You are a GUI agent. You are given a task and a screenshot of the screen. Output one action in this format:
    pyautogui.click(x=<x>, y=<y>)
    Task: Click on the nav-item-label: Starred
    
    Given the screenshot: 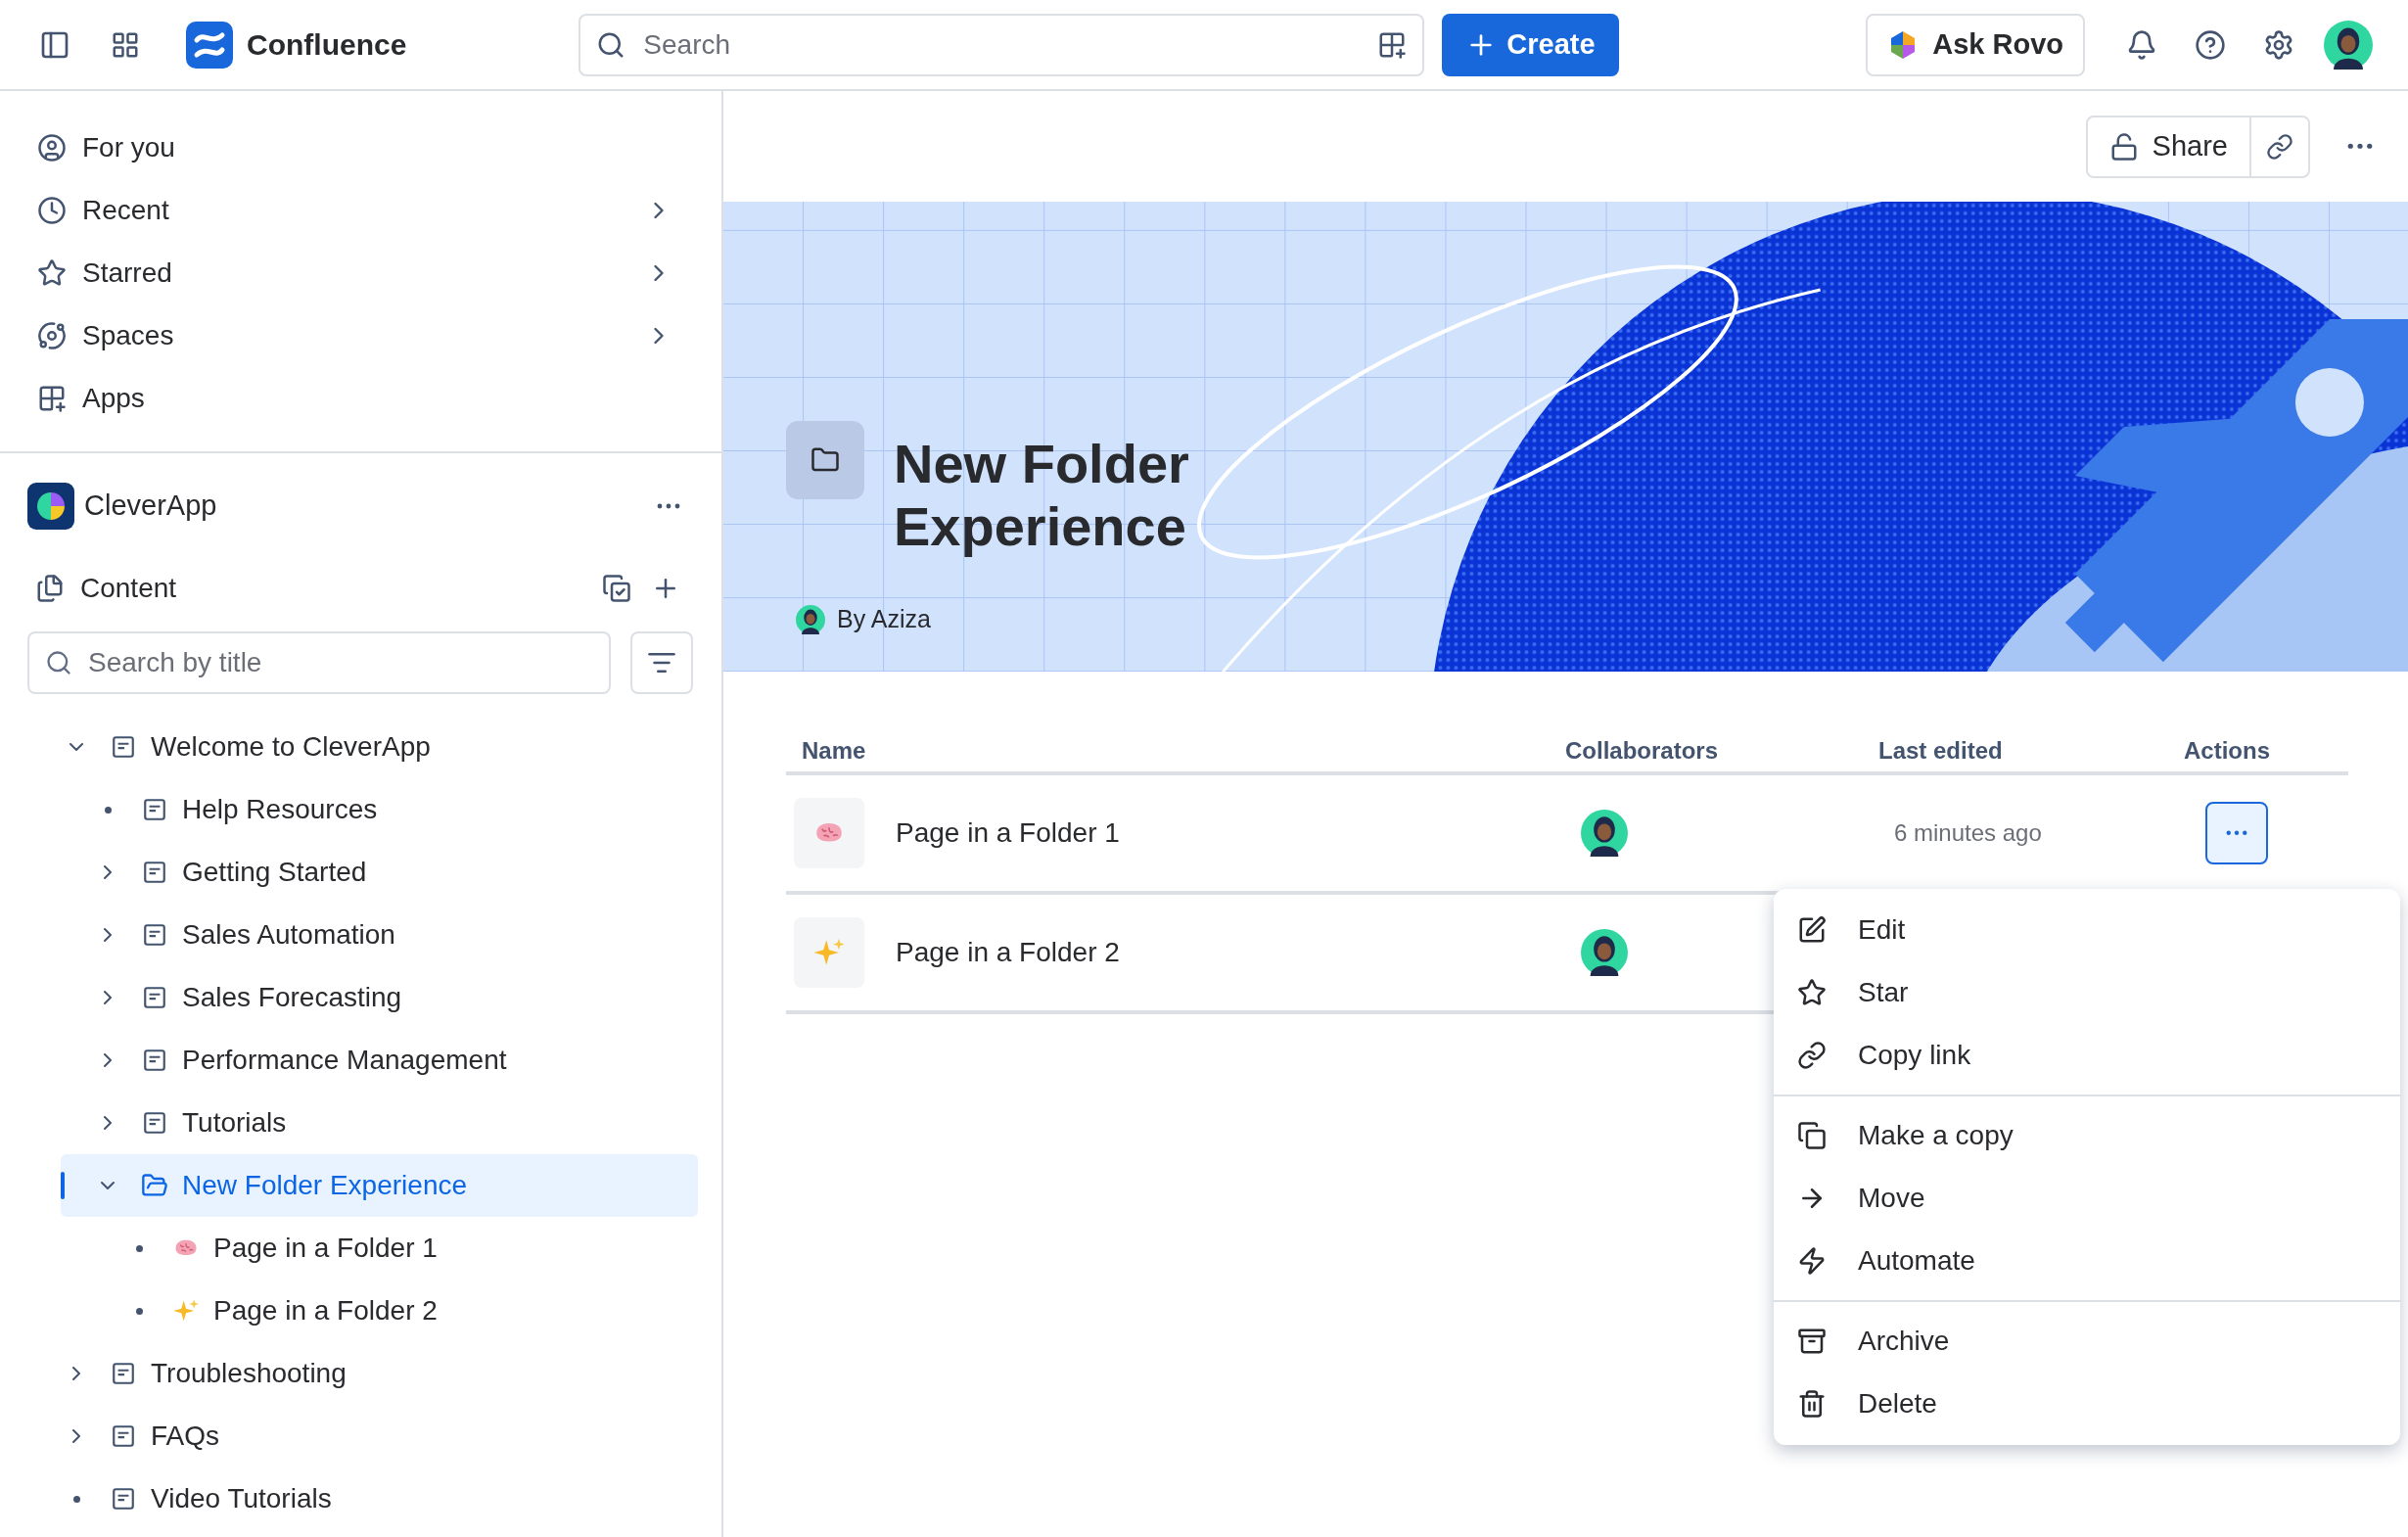 What is the action you would take?
    pyautogui.click(x=127, y=273)
    